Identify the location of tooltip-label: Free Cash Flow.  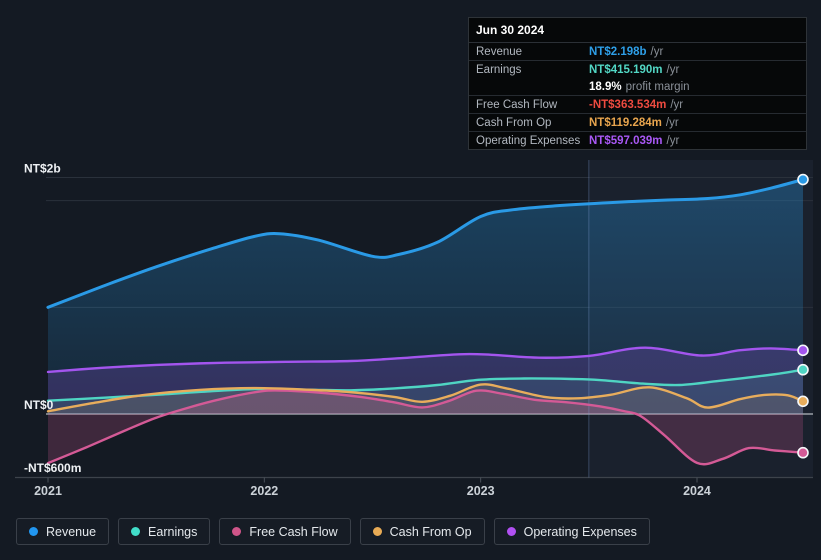
(517, 104).